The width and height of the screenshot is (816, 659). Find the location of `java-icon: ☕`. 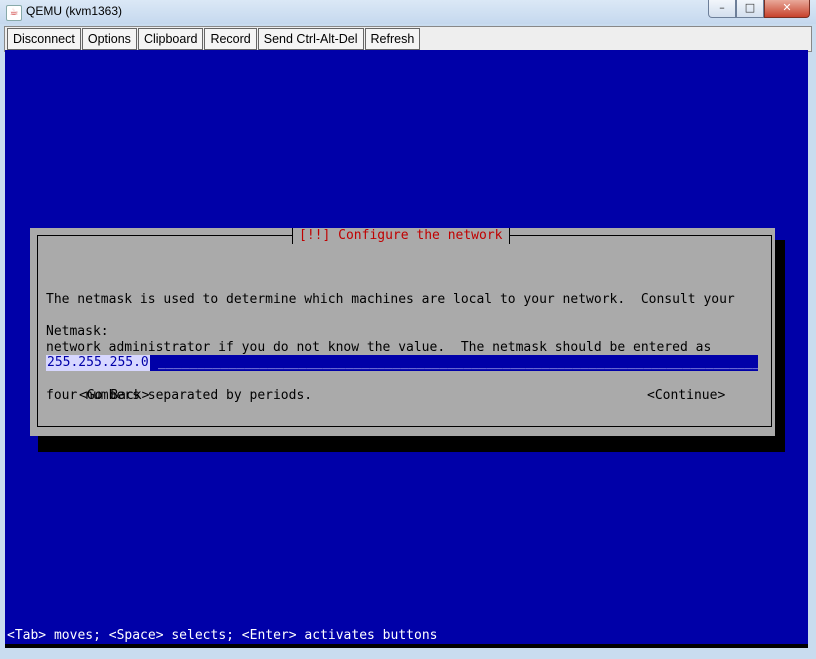

java-icon: ☕ is located at coordinates (14, 13).